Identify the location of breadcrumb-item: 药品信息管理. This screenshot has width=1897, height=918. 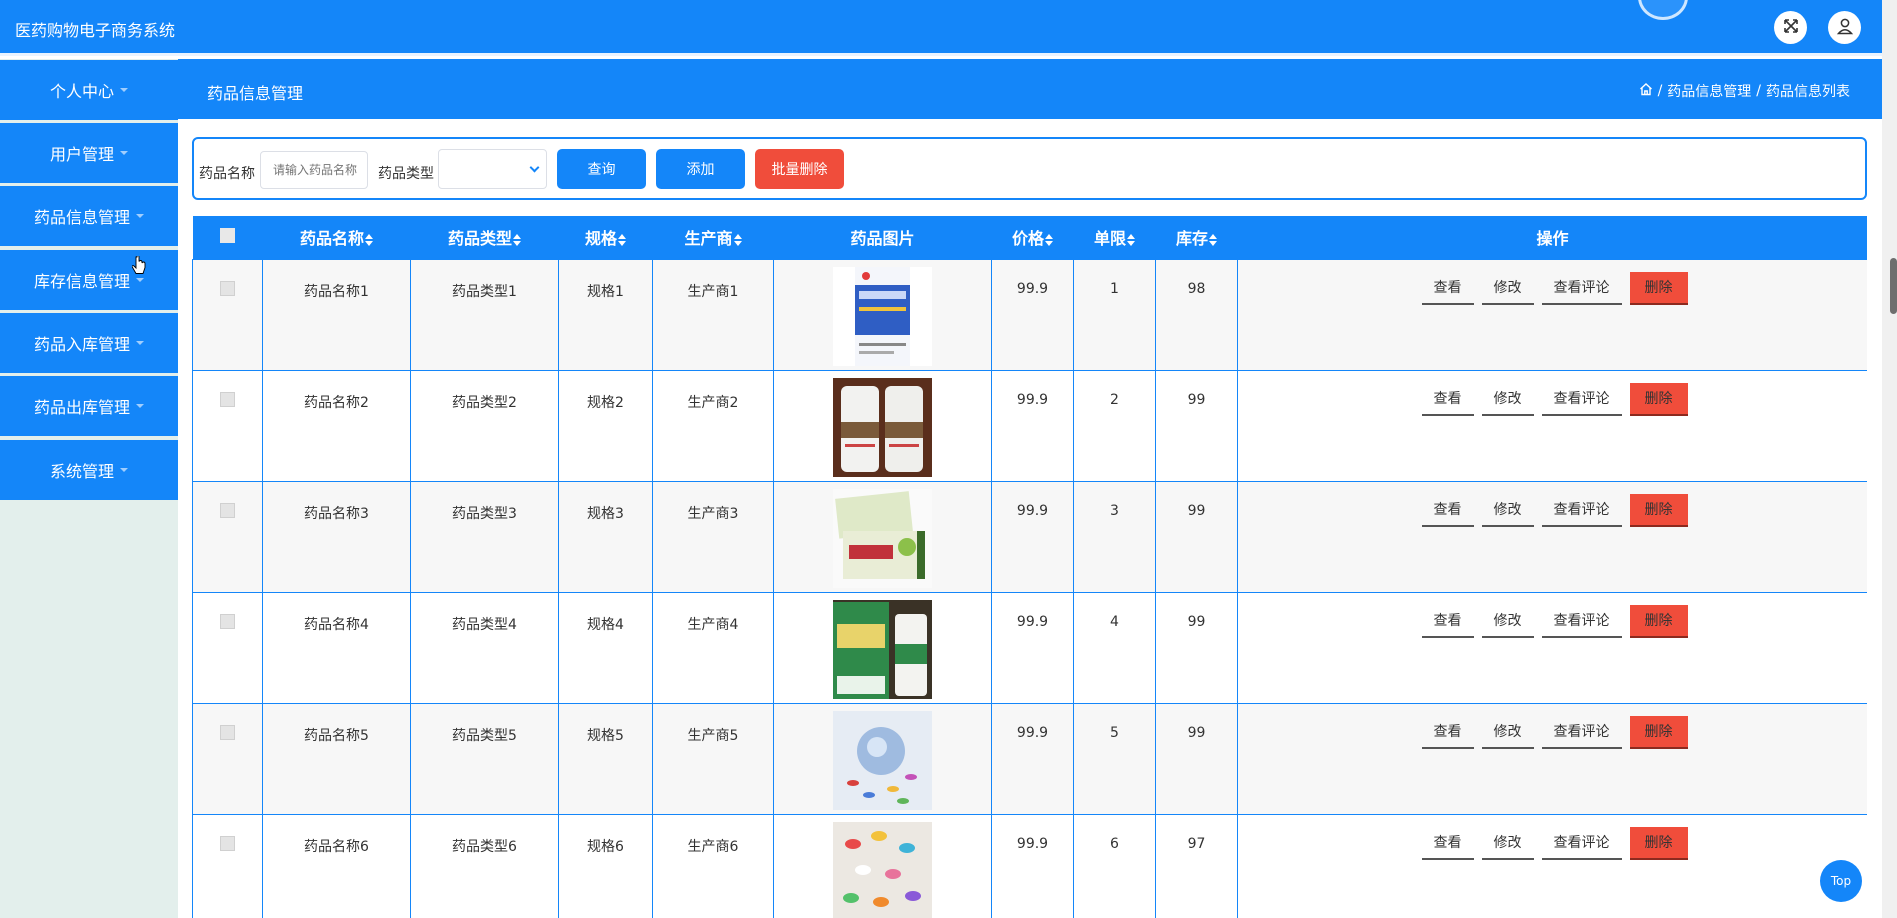
(1709, 91).